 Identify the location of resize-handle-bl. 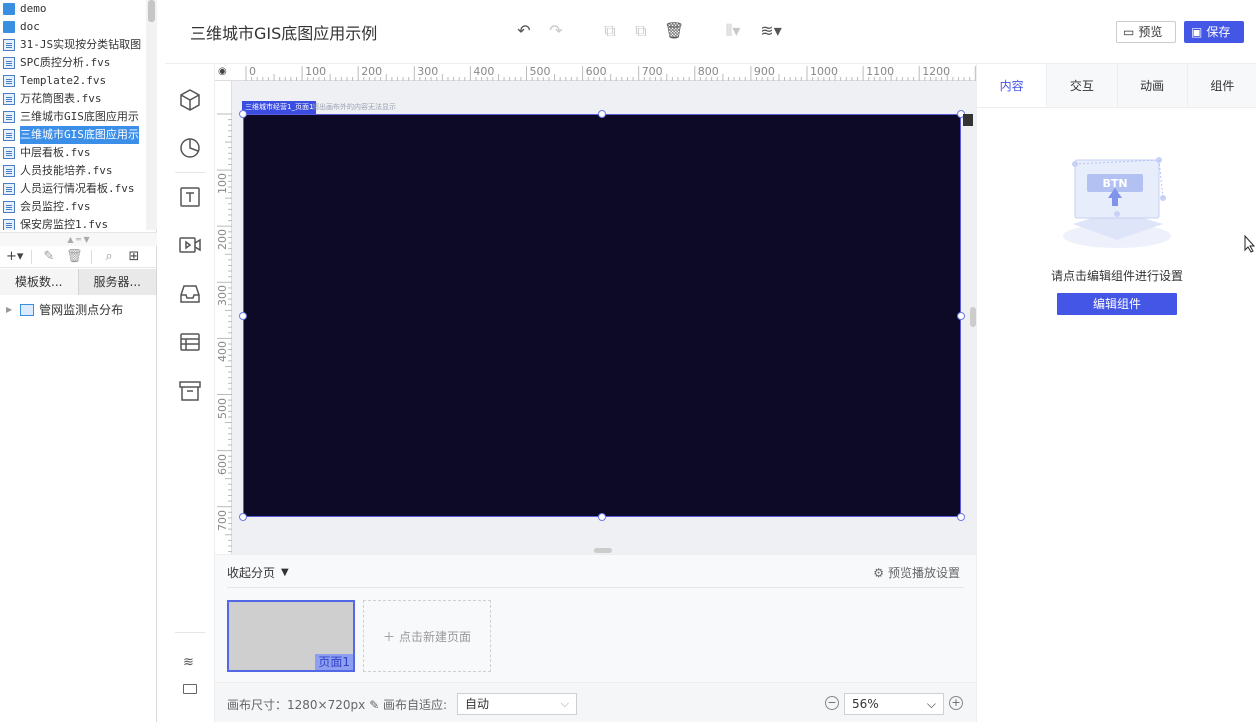
(243, 517).